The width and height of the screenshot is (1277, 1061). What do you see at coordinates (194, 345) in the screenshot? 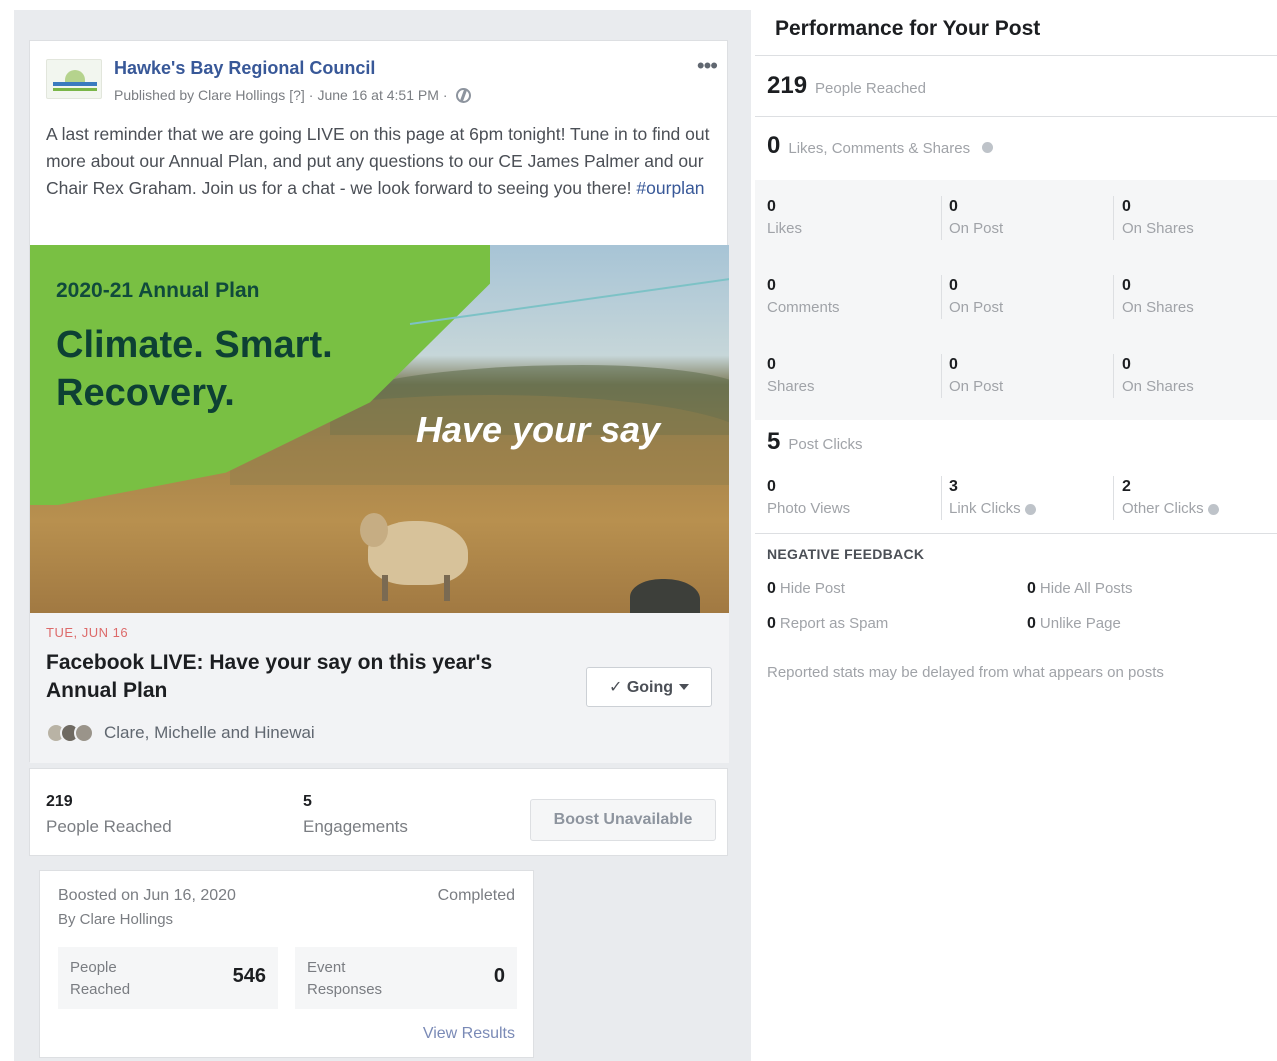
I see `image-title-line: Climate. Smart.` at bounding box center [194, 345].